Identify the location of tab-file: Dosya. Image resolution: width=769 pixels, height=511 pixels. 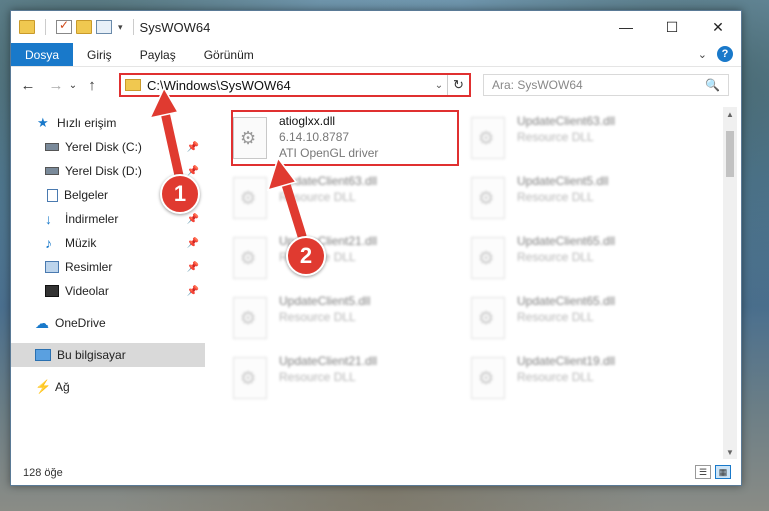
(42, 54).